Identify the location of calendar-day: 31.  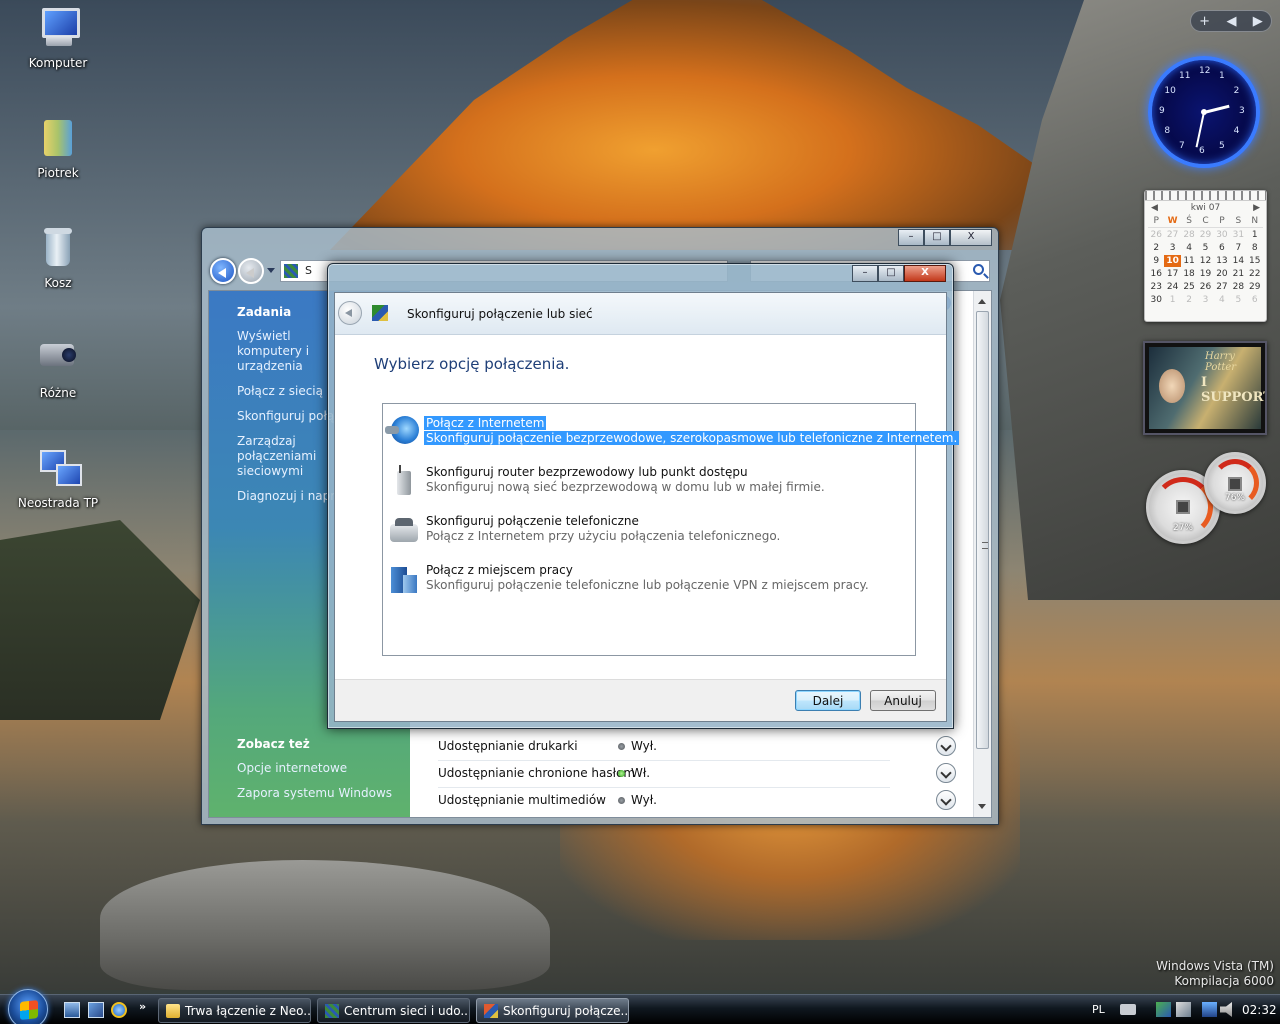
(1238, 235).